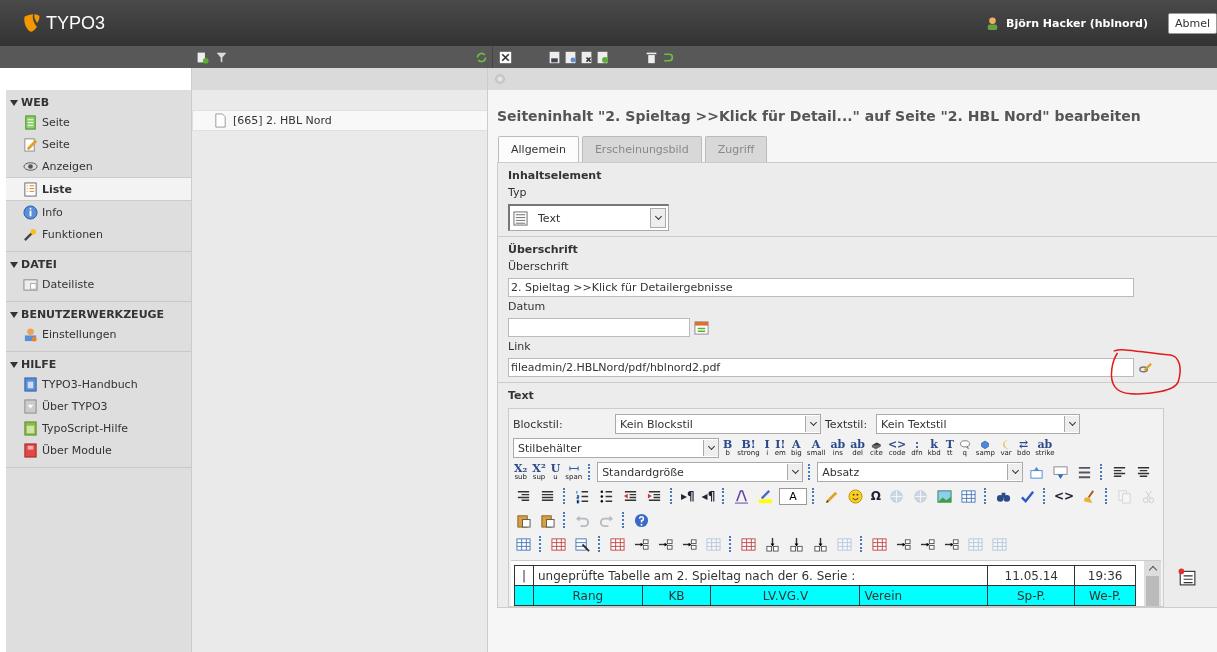 The height and width of the screenshot is (652, 1217). Describe the element at coordinates (98, 314) in the screenshot. I see `module-group-header: BENUTZERWERKZEUGE` at that location.